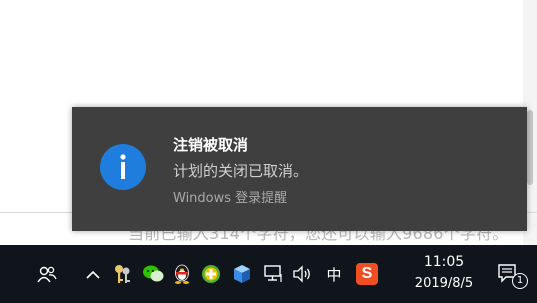 This screenshot has width=537, height=303. I want to click on info-icon, so click(123, 167).